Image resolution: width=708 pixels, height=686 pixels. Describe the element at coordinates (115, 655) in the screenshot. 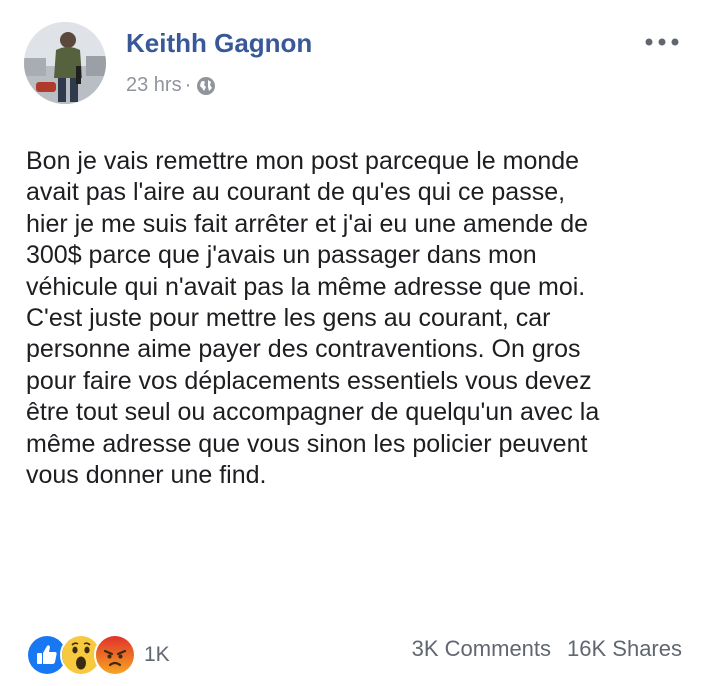

I see `angry-reaction-icon` at that location.